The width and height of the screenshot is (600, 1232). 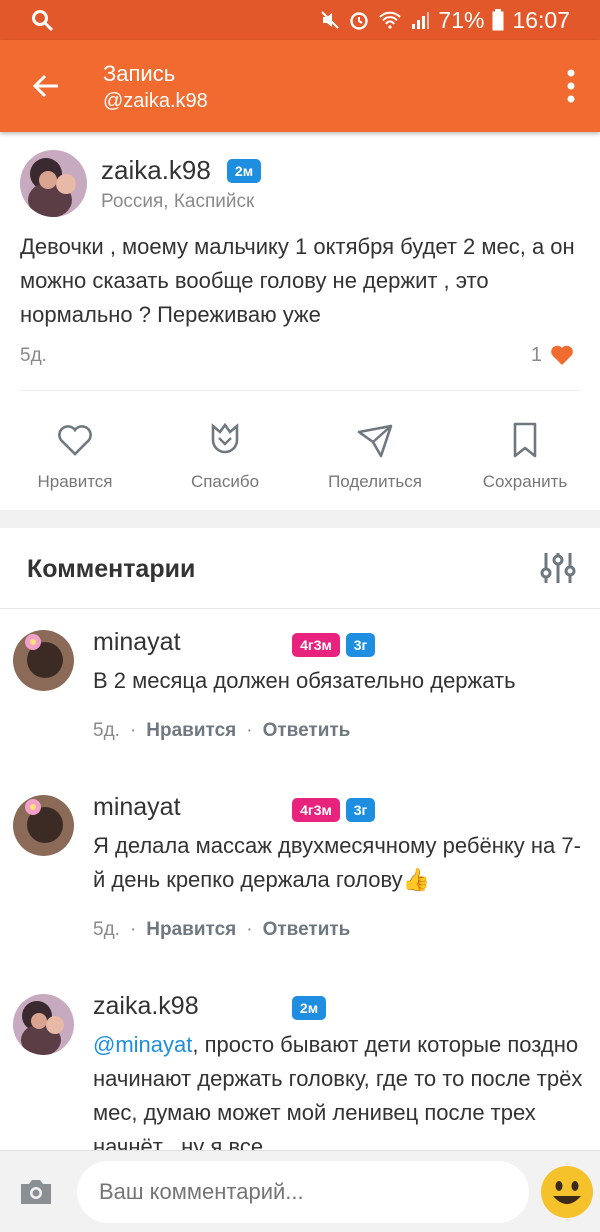 I want to click on thanks-action-button: Спасибо, so click(x=225, y=456).